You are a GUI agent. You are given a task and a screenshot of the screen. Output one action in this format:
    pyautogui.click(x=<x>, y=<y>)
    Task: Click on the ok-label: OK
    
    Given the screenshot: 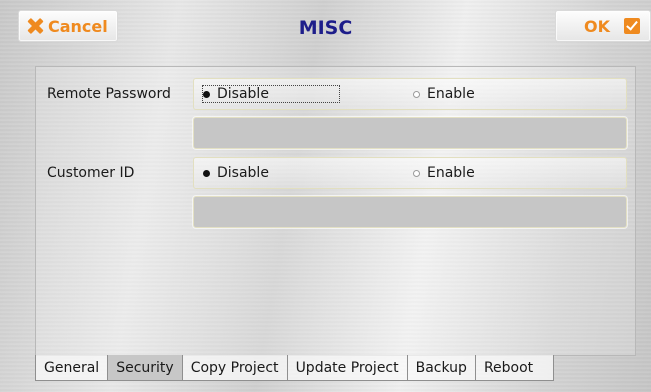 What is the action you would take?
    pyautogui.click(x=597, y=26)
    